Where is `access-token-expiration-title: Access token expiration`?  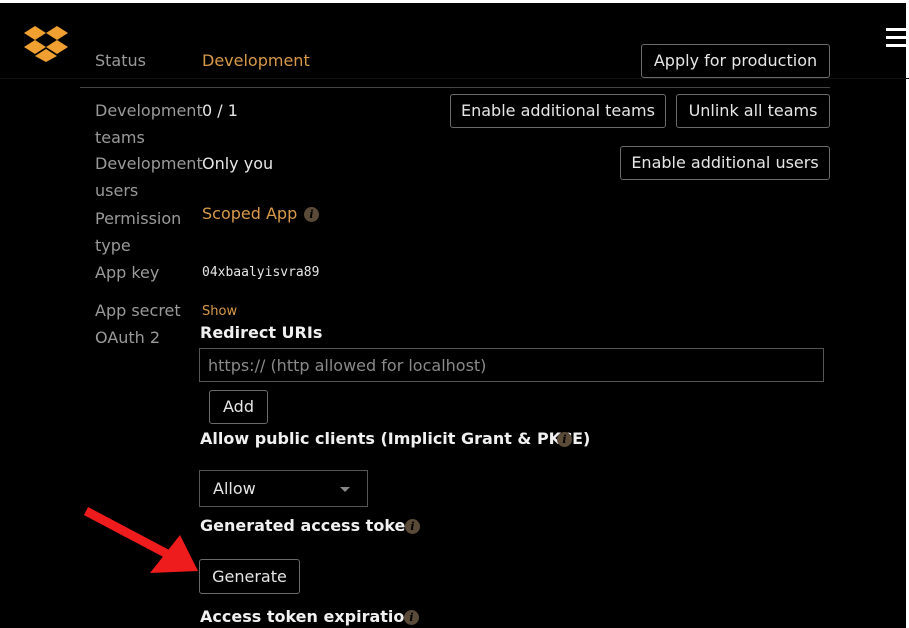 access-token-expiration-title: Access token expiration is located at coordinates (308, 616).